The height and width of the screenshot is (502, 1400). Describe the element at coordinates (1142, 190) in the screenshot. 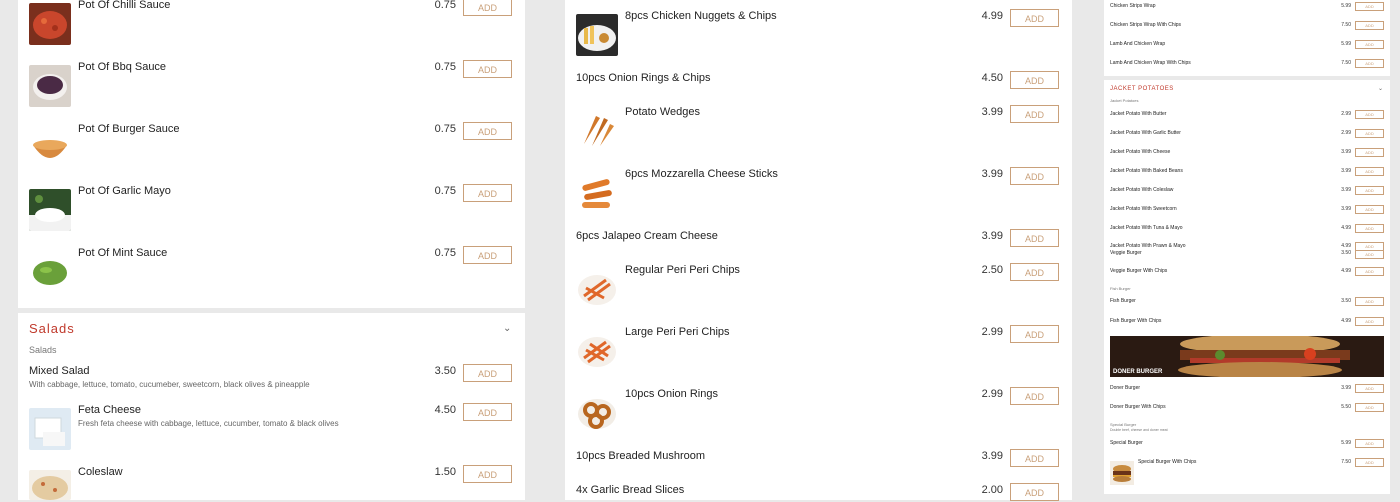

I see `item-name: Jacket Potato With Coleslaw` at that location.